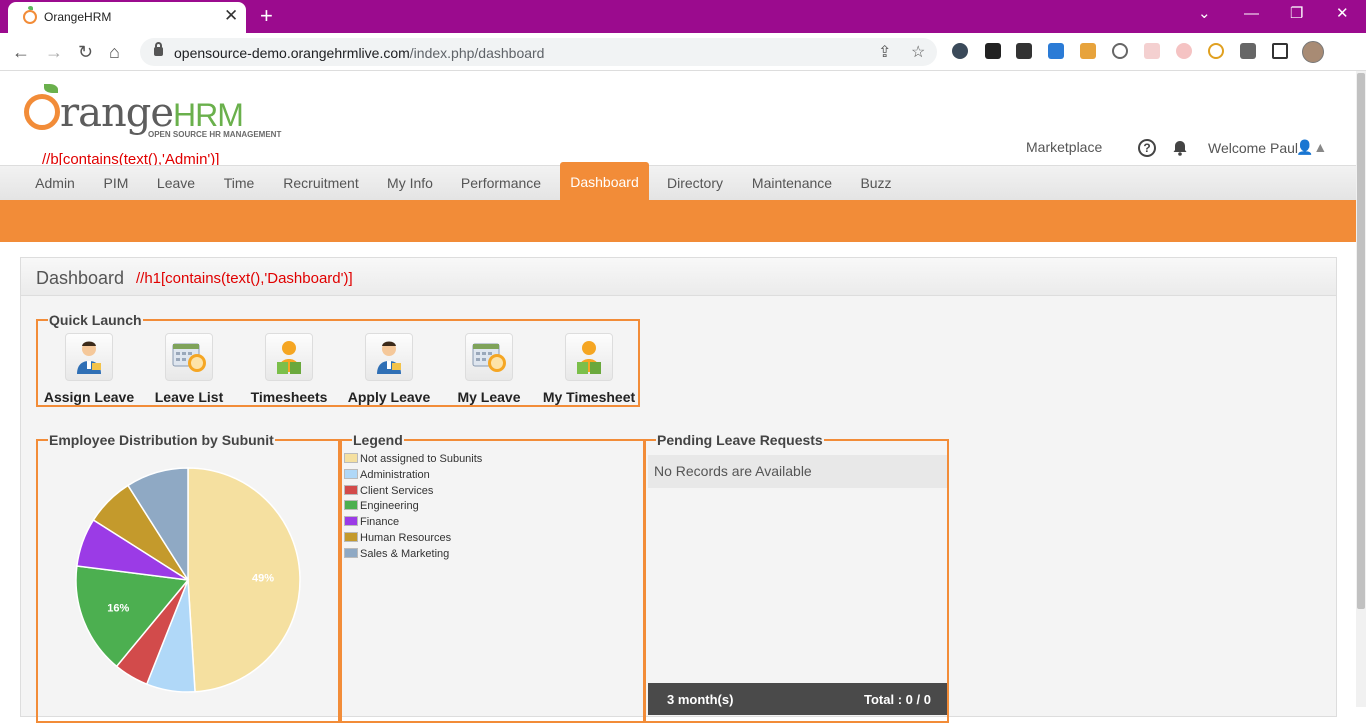 The height and width of the screenshot is (723, 1366). What do you see at coordinates (1248, 51) in the screenshot?
I see `extensions-puzzle-icon` at bounding box center [1248, 51].